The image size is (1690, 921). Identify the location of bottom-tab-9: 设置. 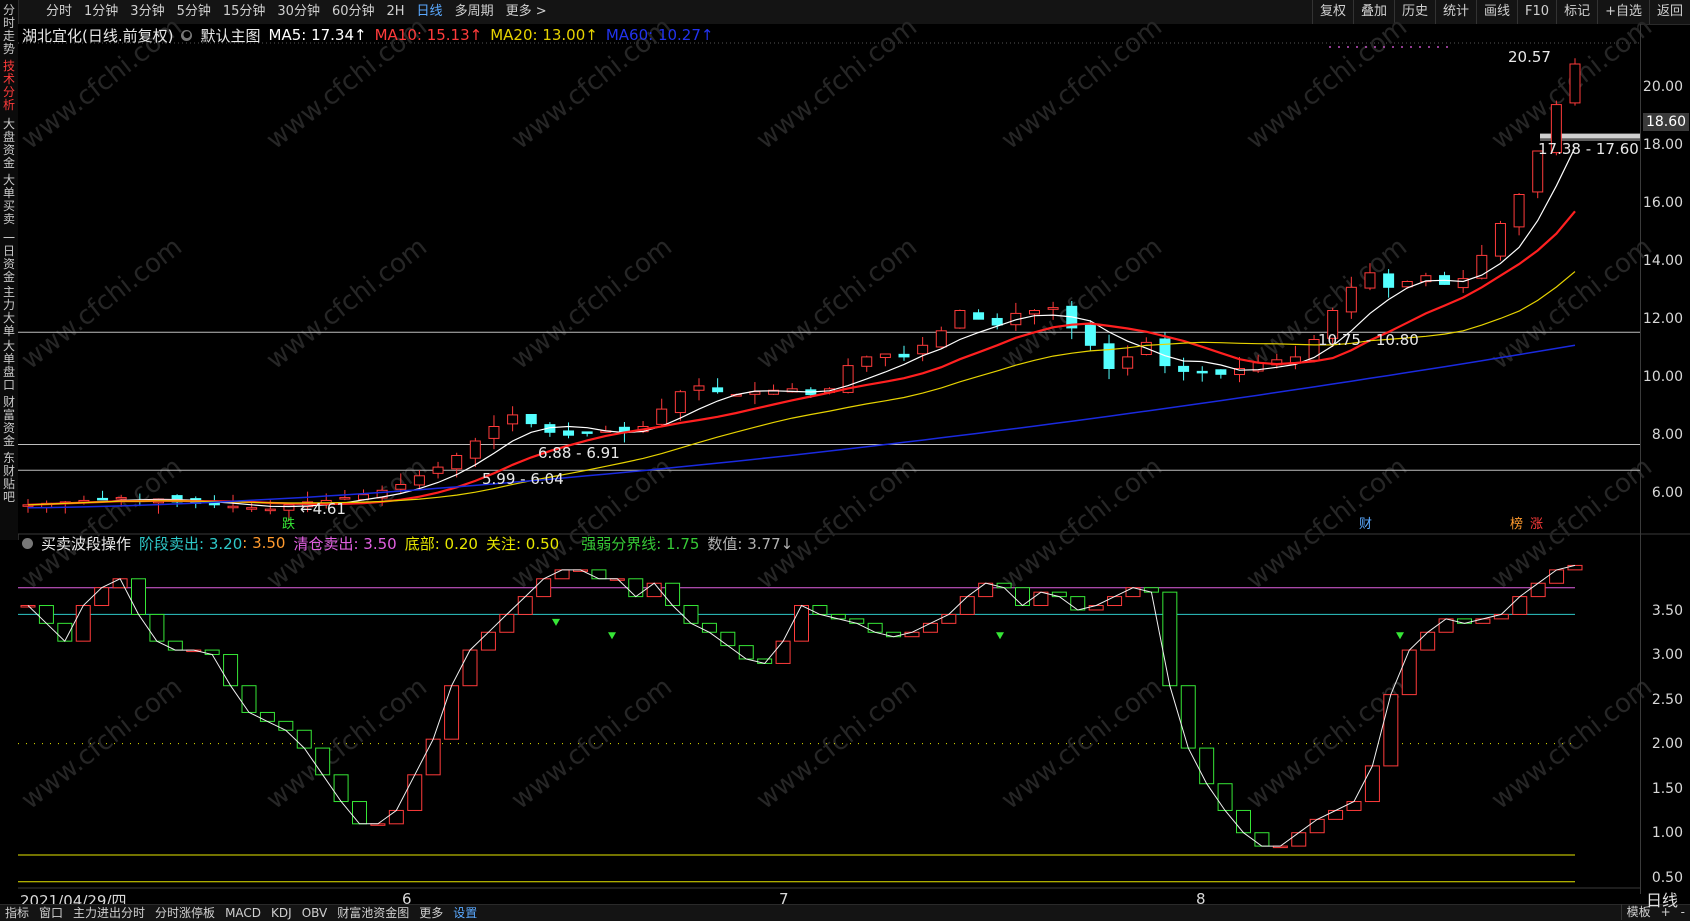
(465, 913).